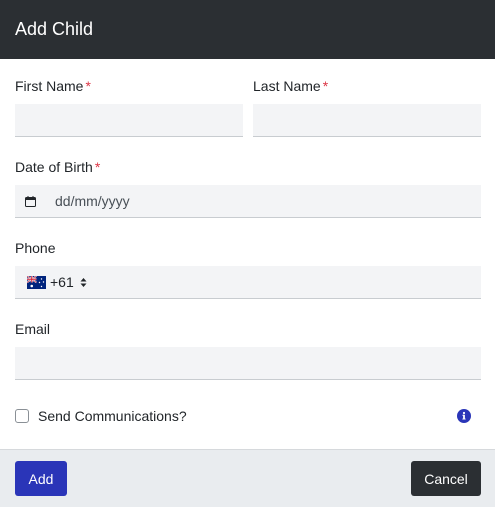 This screenshot has height=507, width=495. What do you see at coordinates (30, 201) in the screenshot?
I see `calendar-icon` at bounding box center [30, 201].